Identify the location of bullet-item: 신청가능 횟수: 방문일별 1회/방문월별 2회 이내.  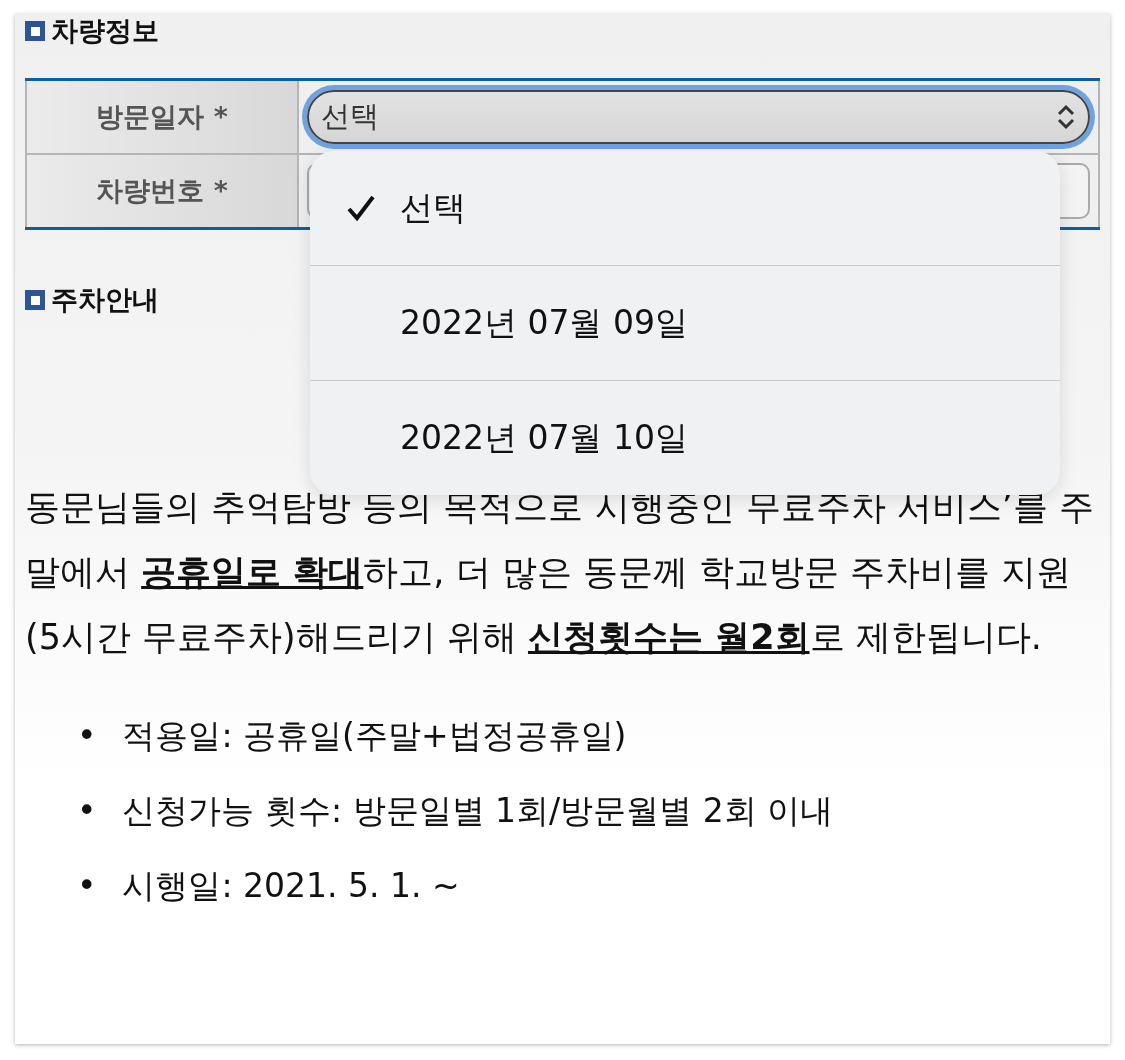
(478, 811).